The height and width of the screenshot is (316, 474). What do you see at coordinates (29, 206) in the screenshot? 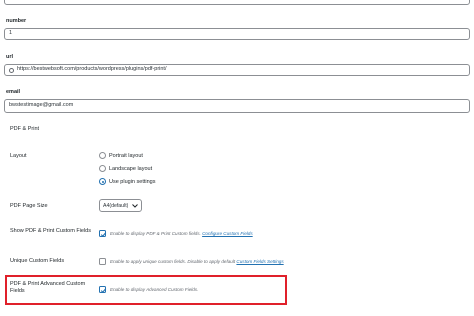
I see `page-size-label: PDF Page Size` at bounding box center [29, 206].